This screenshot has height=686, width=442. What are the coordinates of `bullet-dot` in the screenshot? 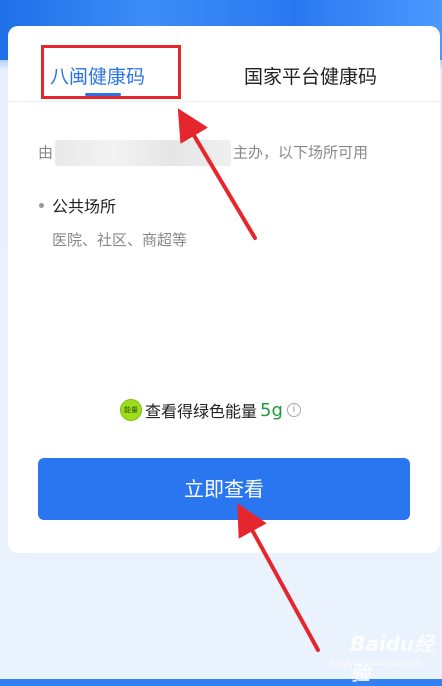 It's located at (41, 205).